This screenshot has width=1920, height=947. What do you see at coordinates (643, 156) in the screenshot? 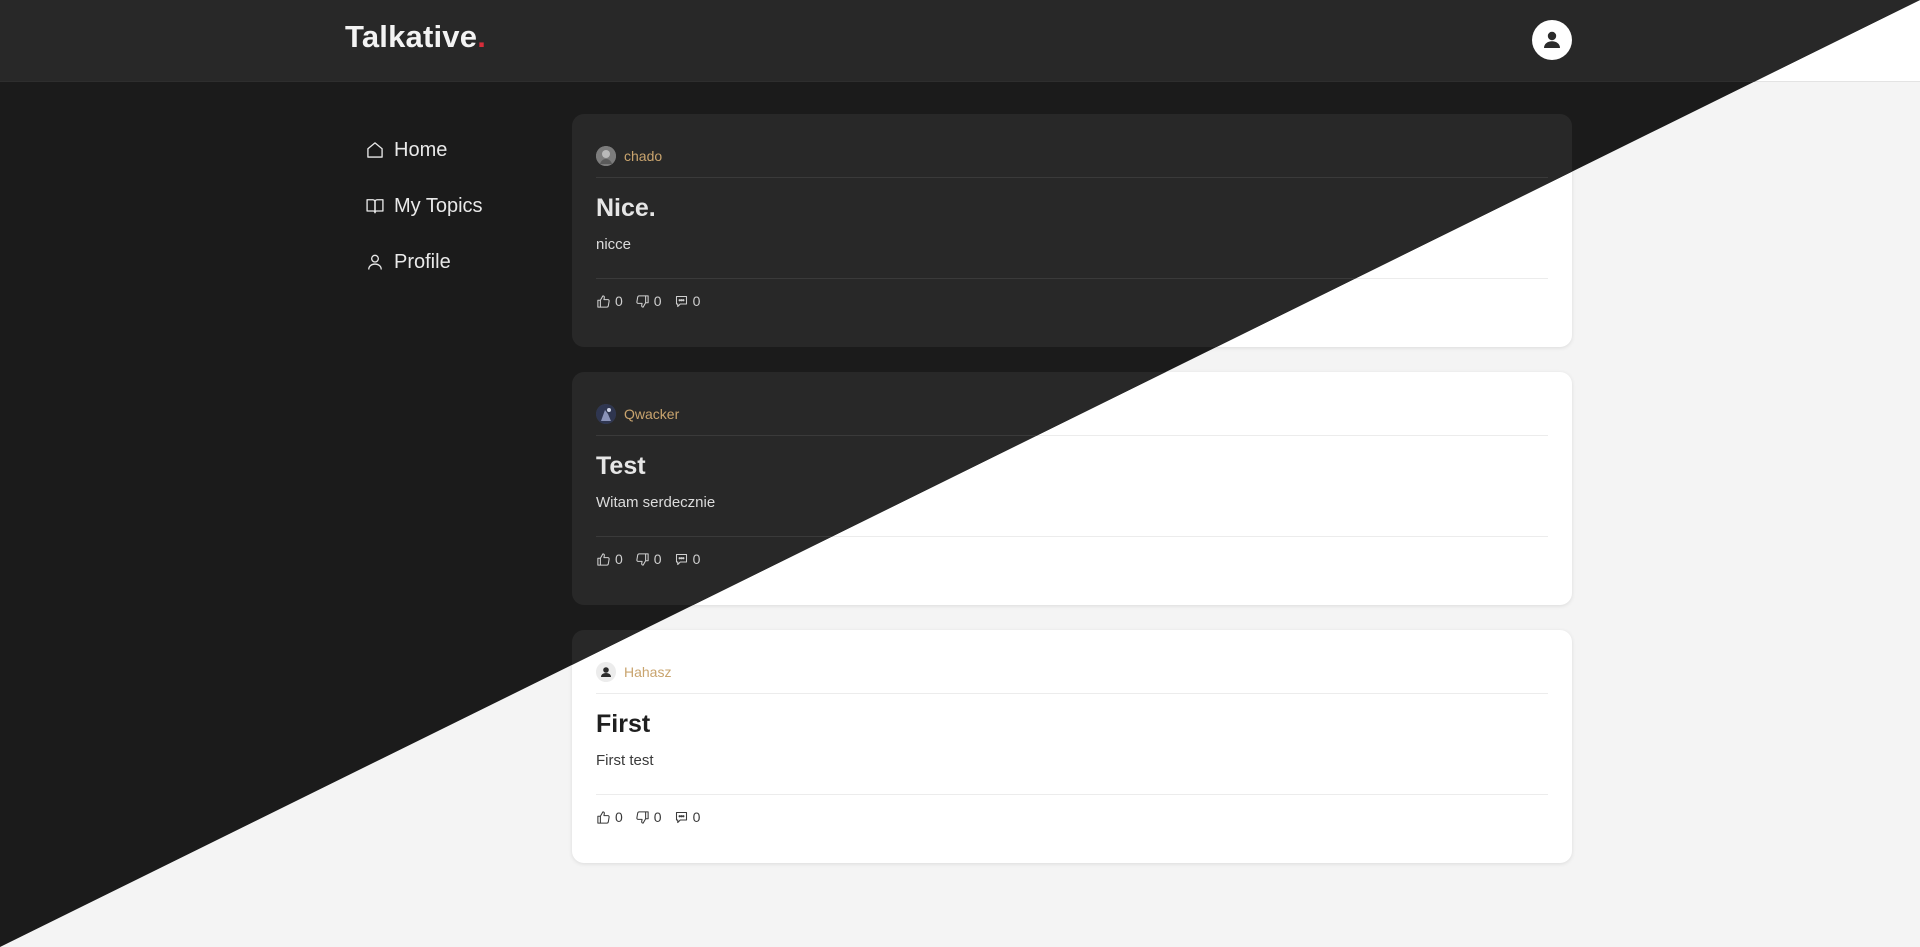
I see `author-name: chado` at bounding box center [643, 156].